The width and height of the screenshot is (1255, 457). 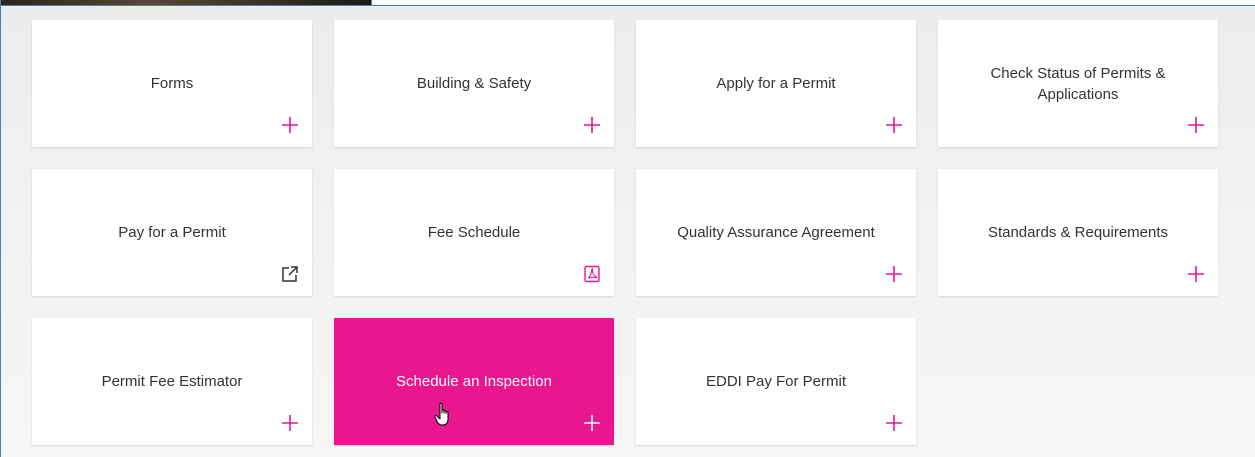 I want to click on tile-apply-for-permit: Apply for a Permit, so click(x=776, y=83).